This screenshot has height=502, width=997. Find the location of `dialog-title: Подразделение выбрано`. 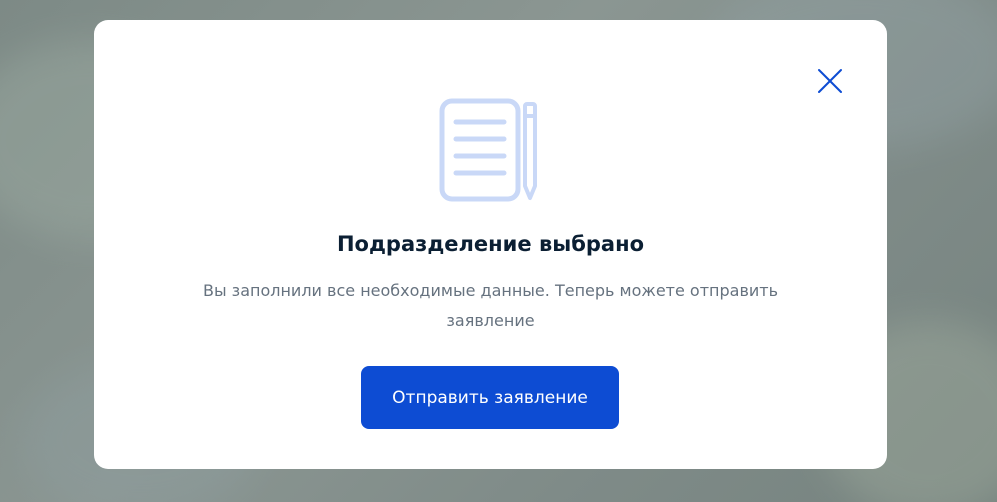

dialog-title: Подразделение выбрано is located at coordinates (490, 244).